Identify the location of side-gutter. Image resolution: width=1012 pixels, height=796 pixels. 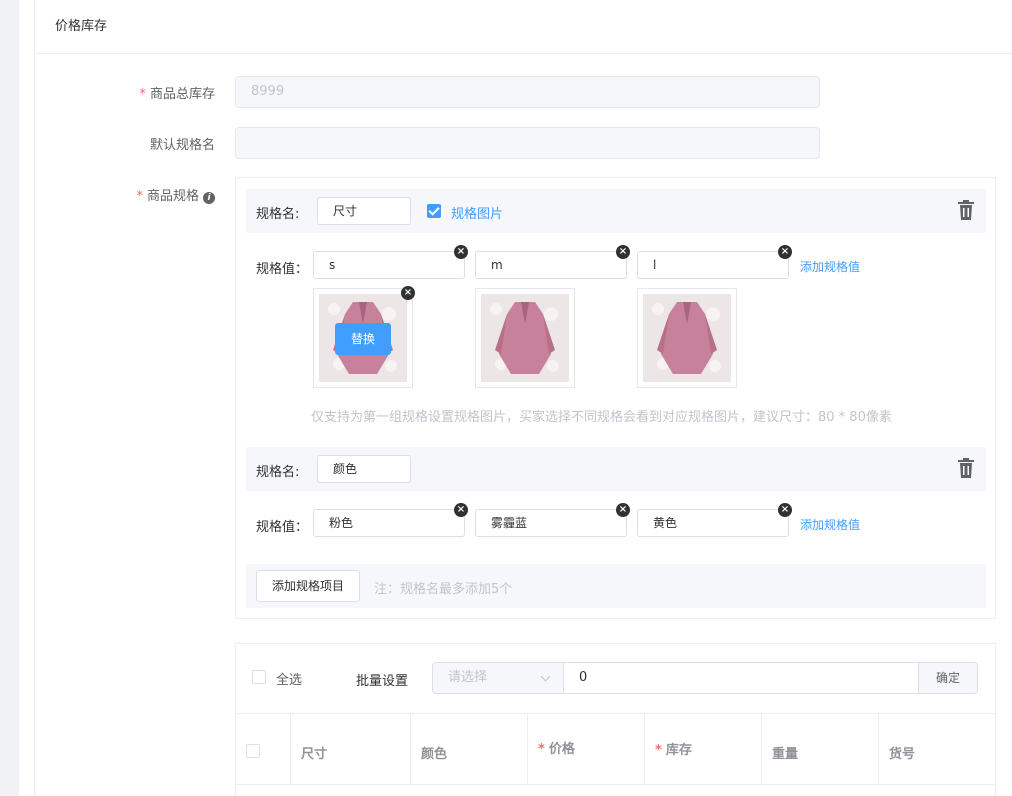
(9, 398).